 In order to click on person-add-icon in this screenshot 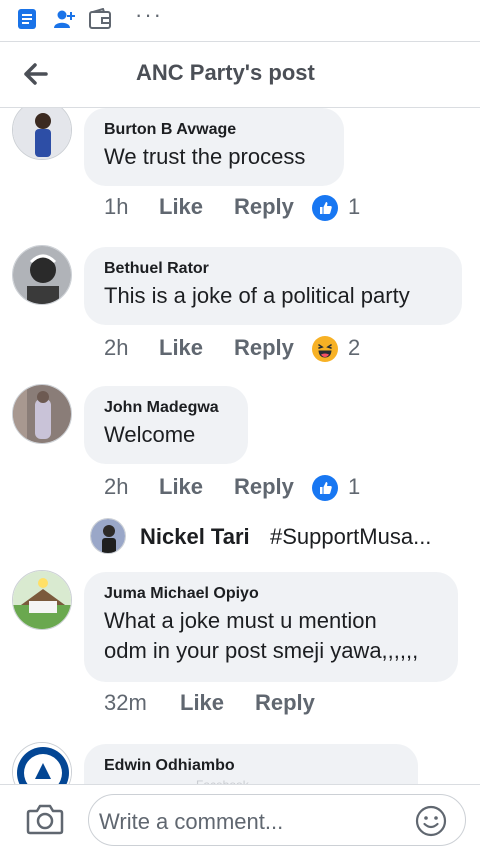, I will do `click(64, 21)`.